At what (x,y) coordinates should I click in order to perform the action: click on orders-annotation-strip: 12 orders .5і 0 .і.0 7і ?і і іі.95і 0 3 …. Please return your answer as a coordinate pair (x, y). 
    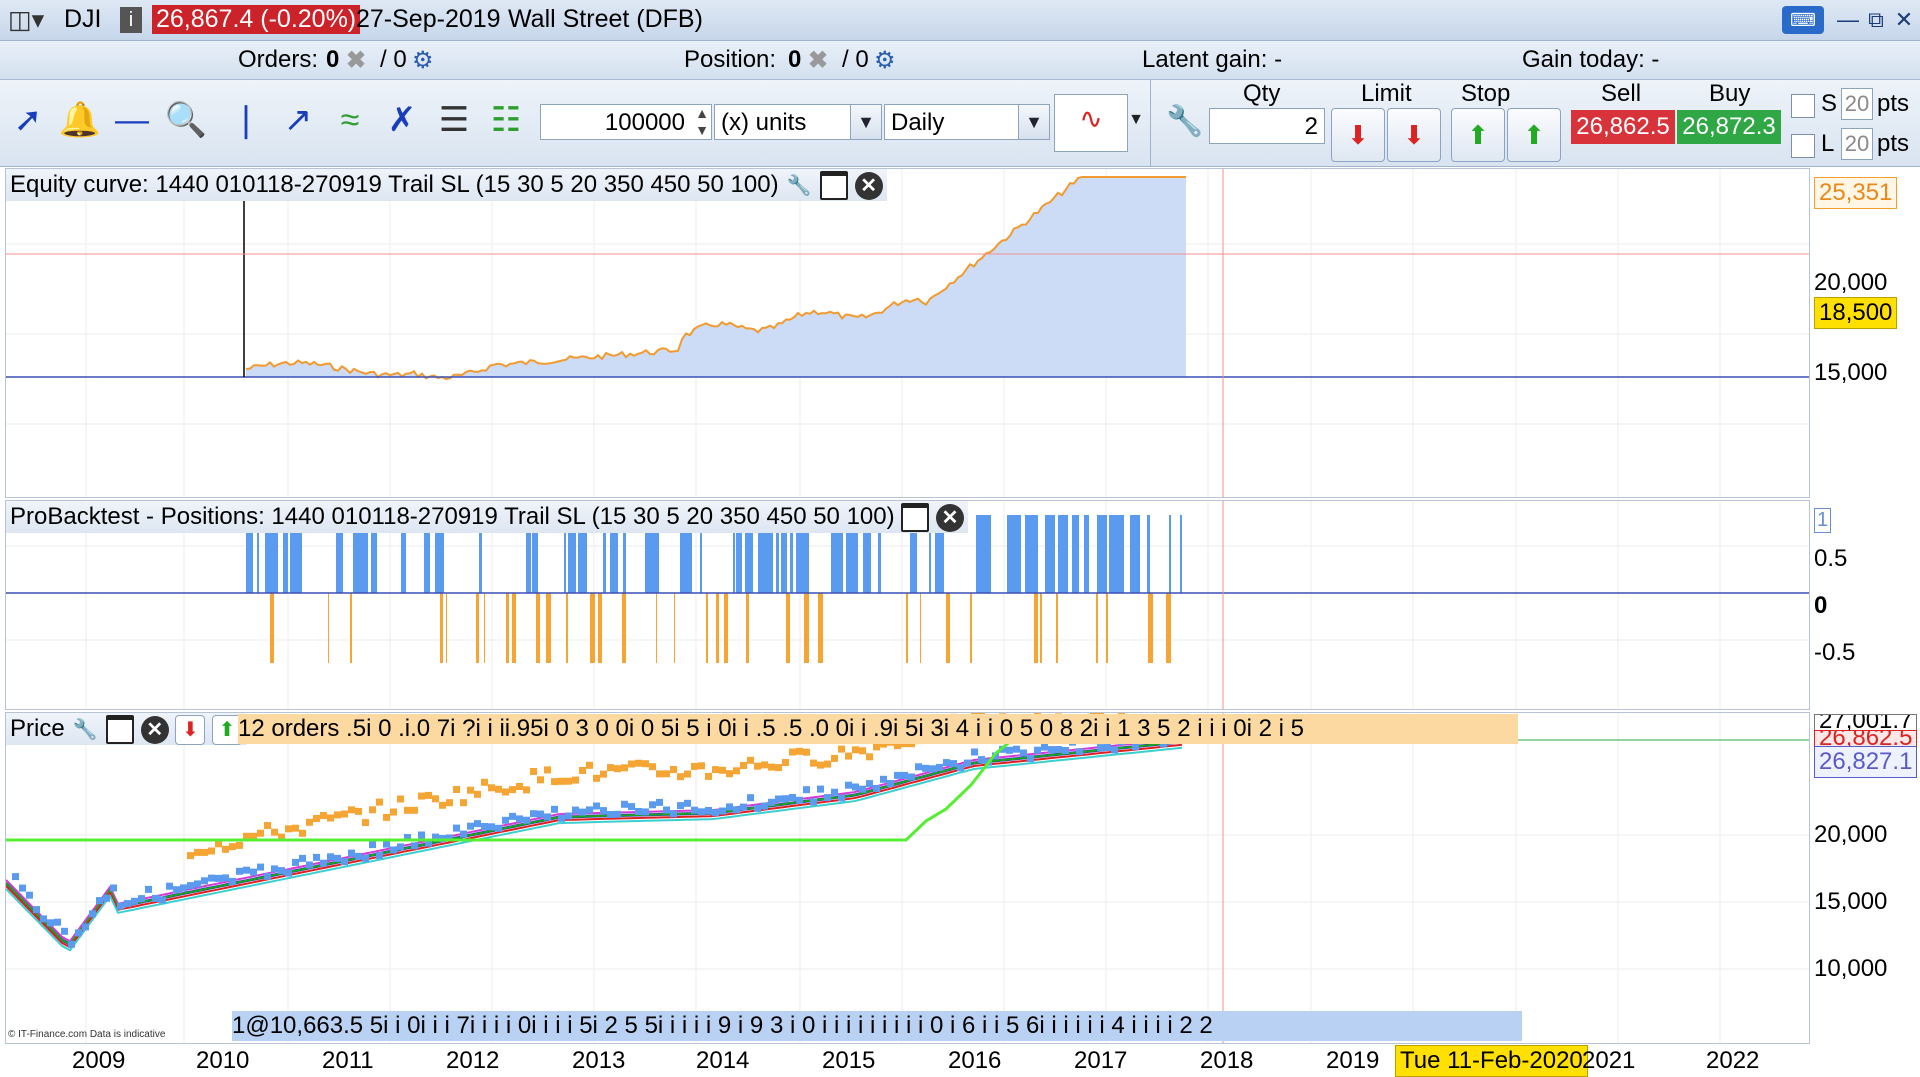
    Looking at the image, I should click on (878, 729).